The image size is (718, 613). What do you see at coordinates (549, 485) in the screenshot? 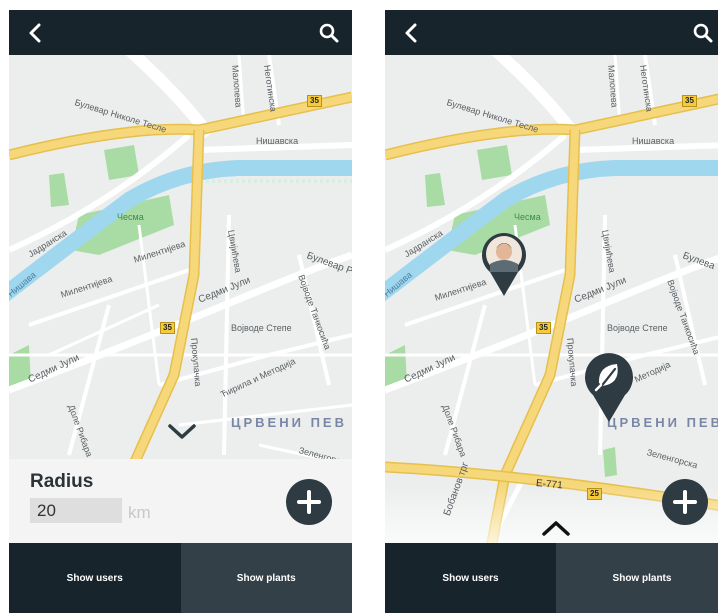
I see `map-label-route: E-771` at bounding box center [549, 485].